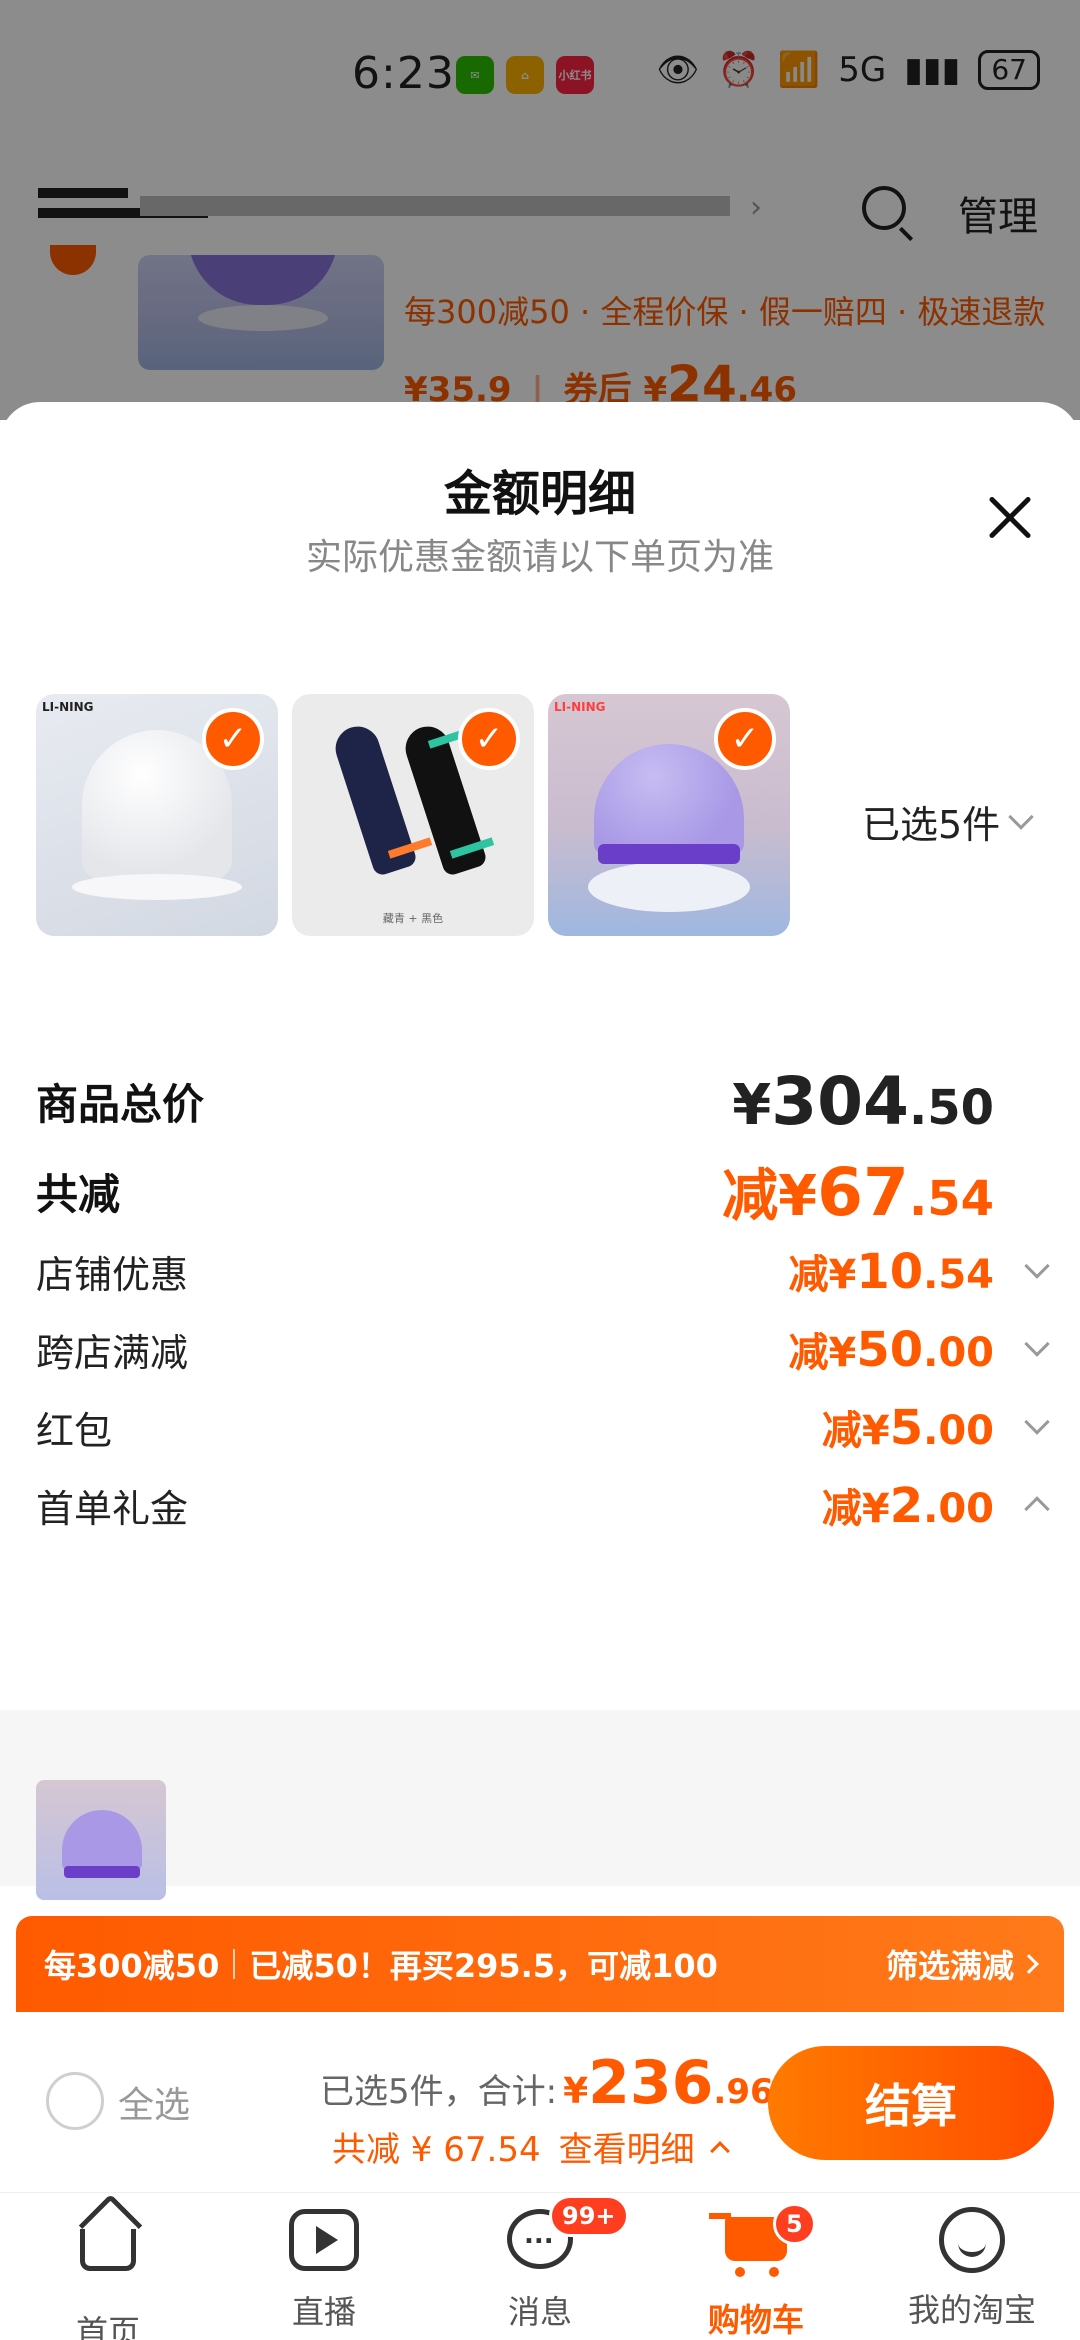 Image resolution: width=1080 pixels, height=2340 pixels. I want to click on tab-home: 首页, so click(108, 2271).